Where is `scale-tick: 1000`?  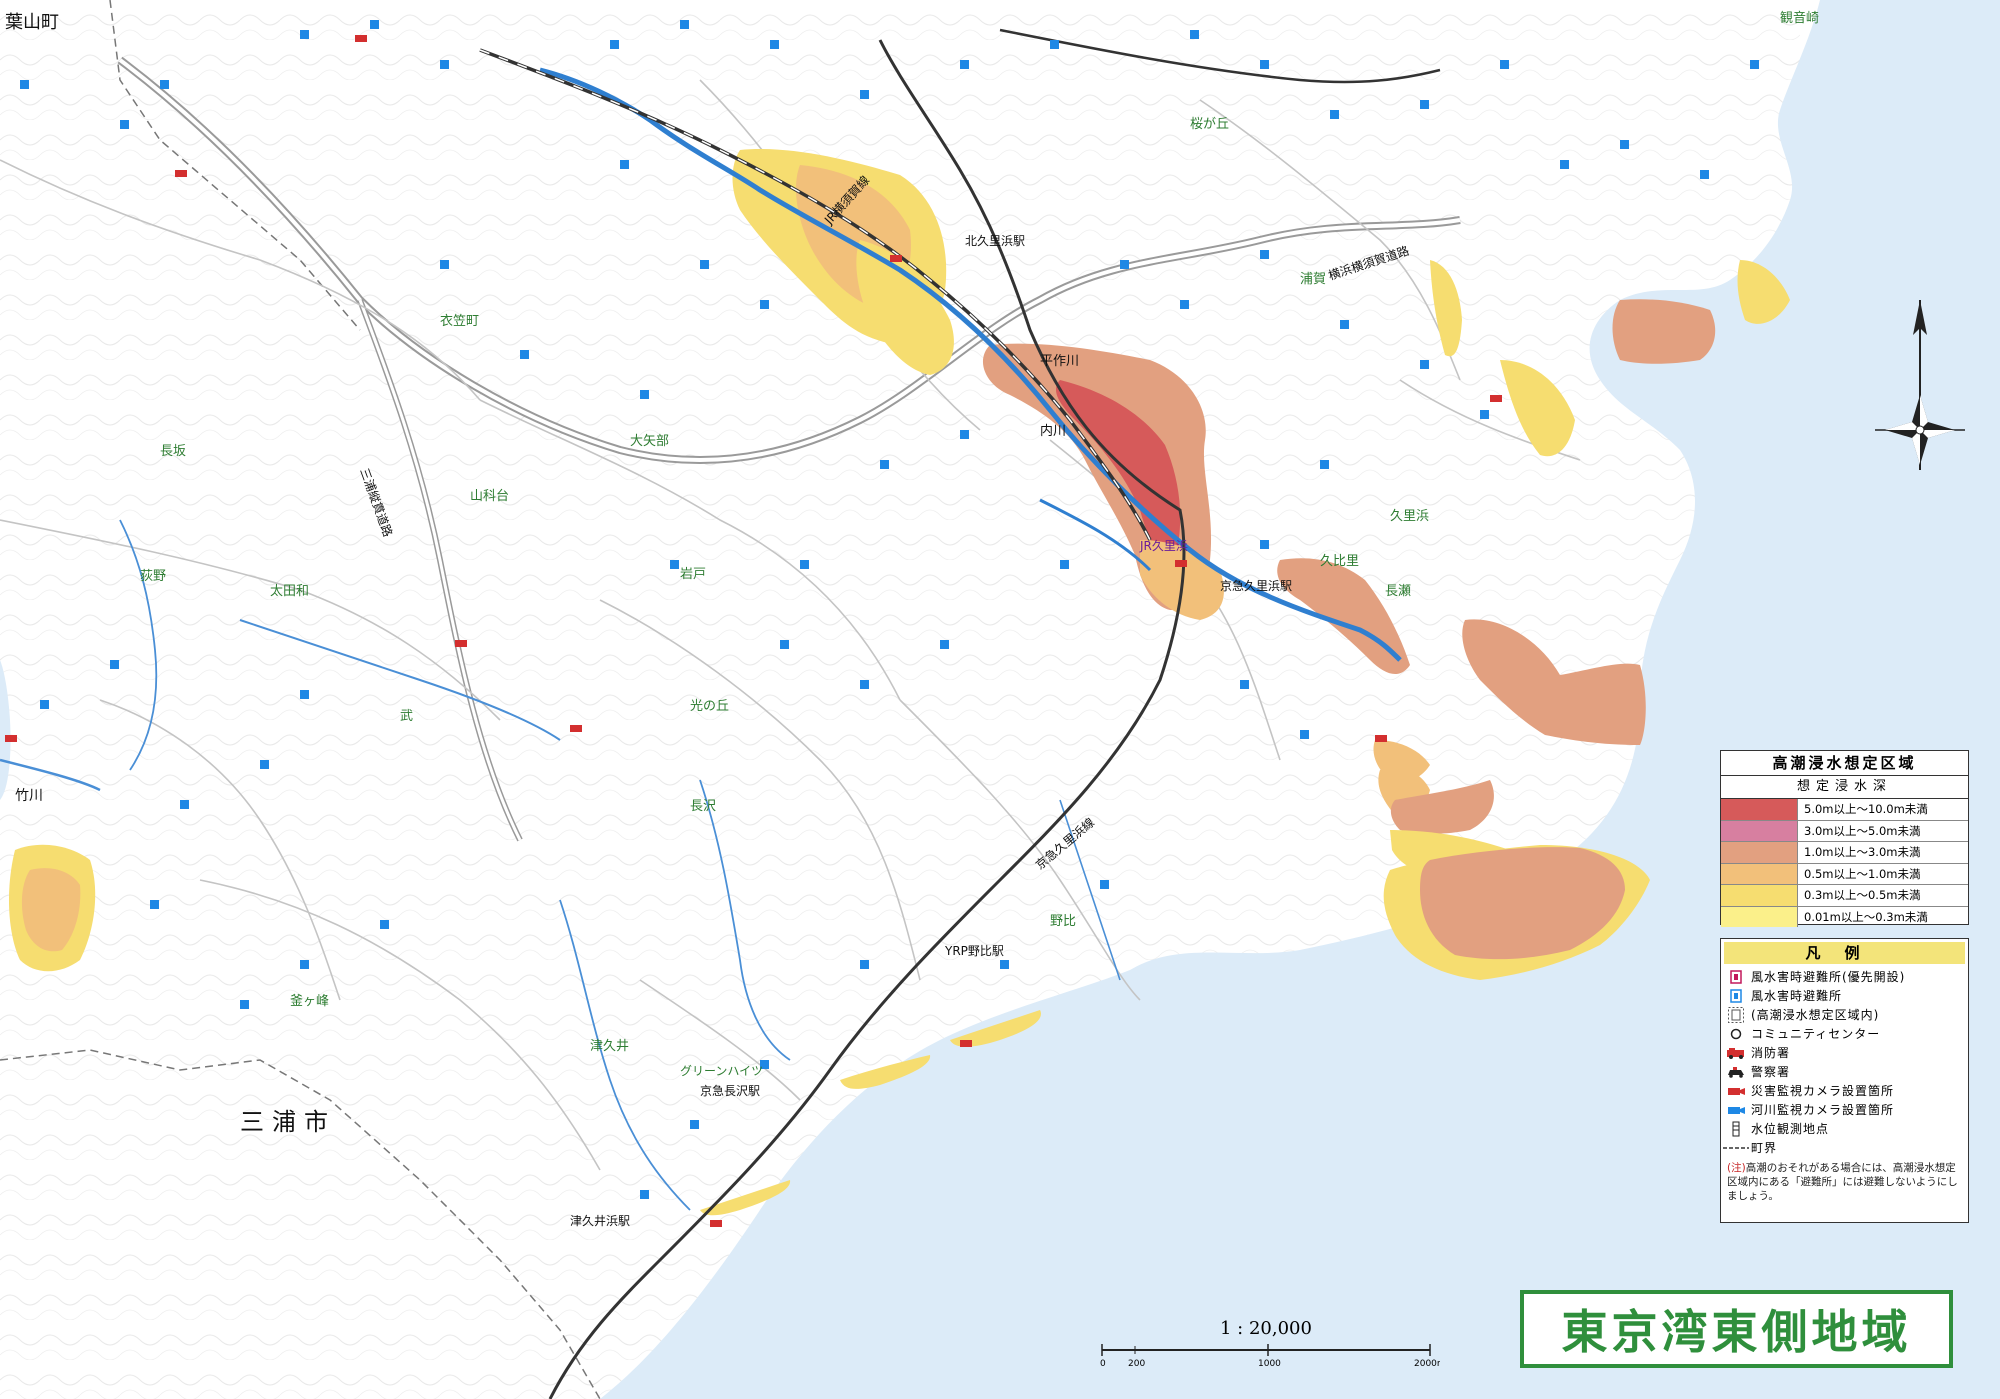 scale-tick: 1000 is located at coordinates (1269, 1364).